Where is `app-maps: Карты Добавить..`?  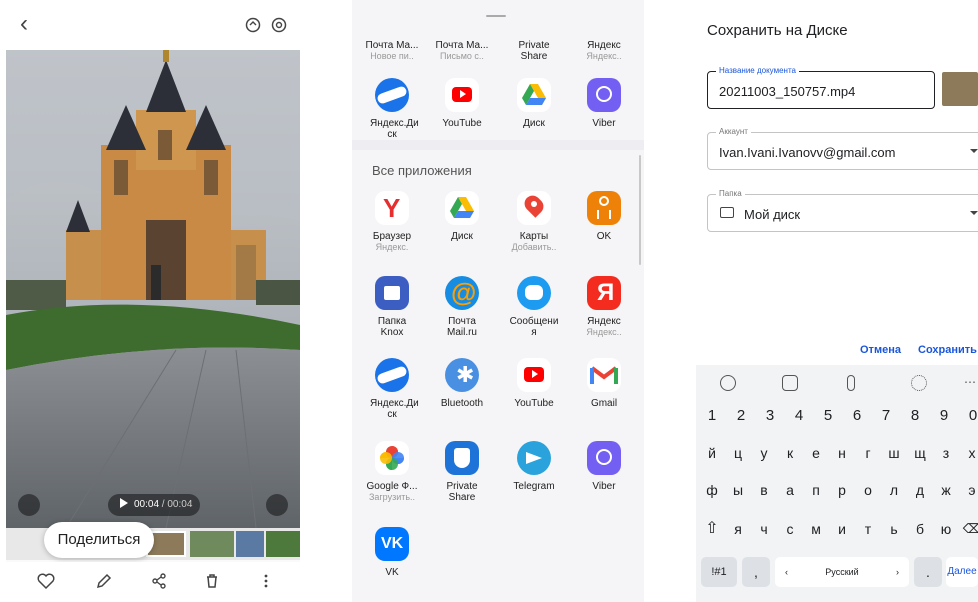
app-maps: Карты Добавить.. is located at coordinates (534, 222).